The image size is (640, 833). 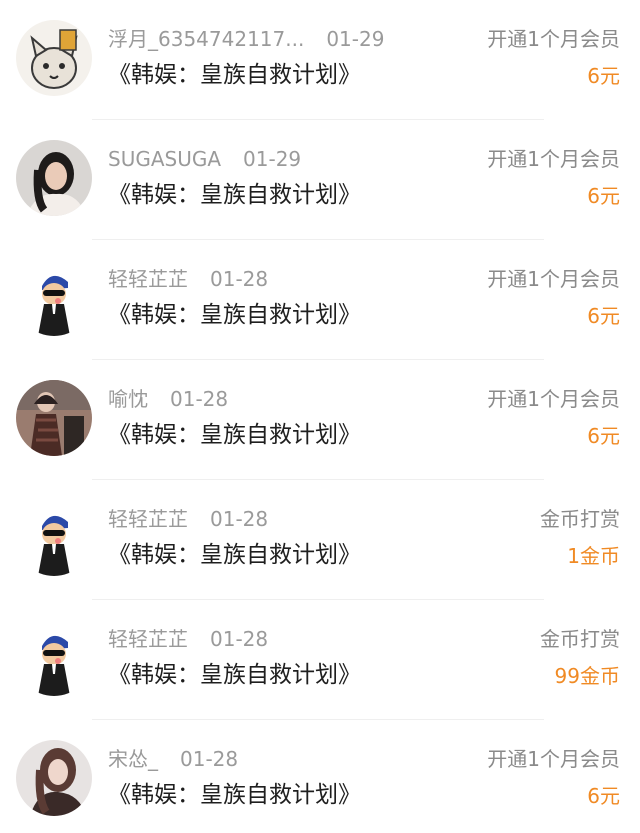 What do you see at coordinates (54, 778) in the screenshot?
I see `woman-portrait-icon` at bounding box center [54, 778].